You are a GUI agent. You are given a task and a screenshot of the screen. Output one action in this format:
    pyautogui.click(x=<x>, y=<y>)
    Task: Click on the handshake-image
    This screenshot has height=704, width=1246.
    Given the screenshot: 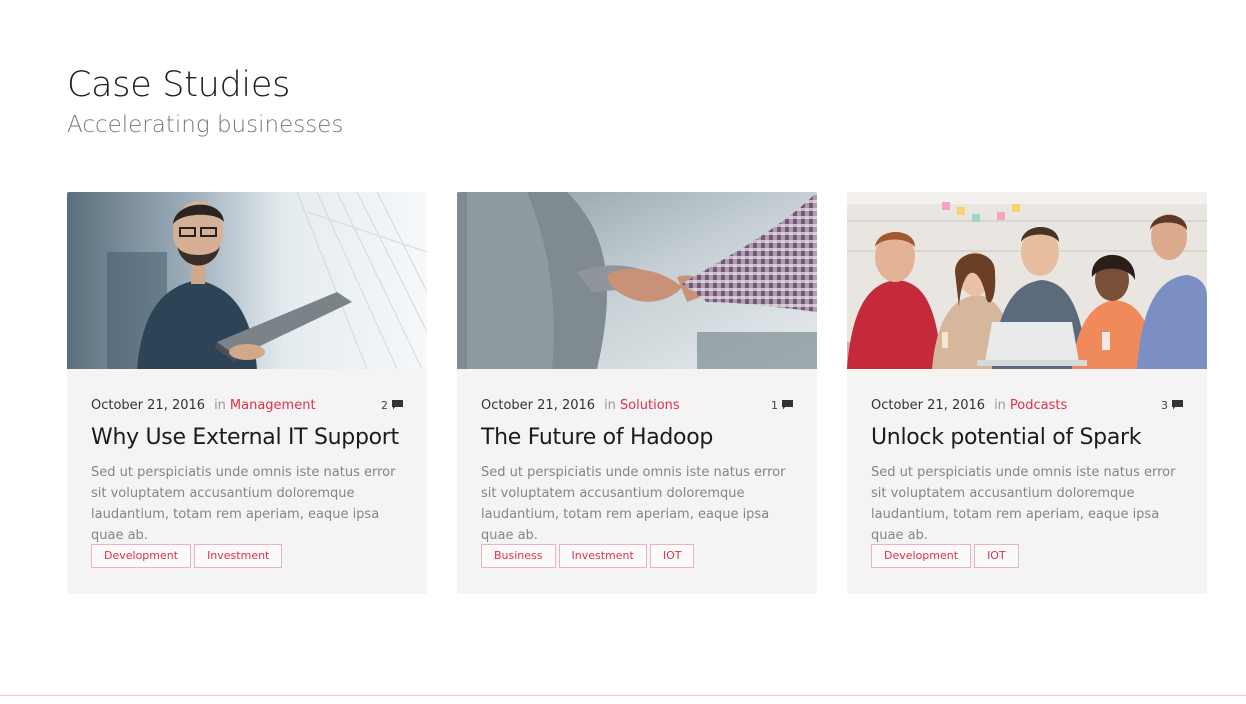 What is the action you would take?
    pyautogui.click(x=637, y=280)
    